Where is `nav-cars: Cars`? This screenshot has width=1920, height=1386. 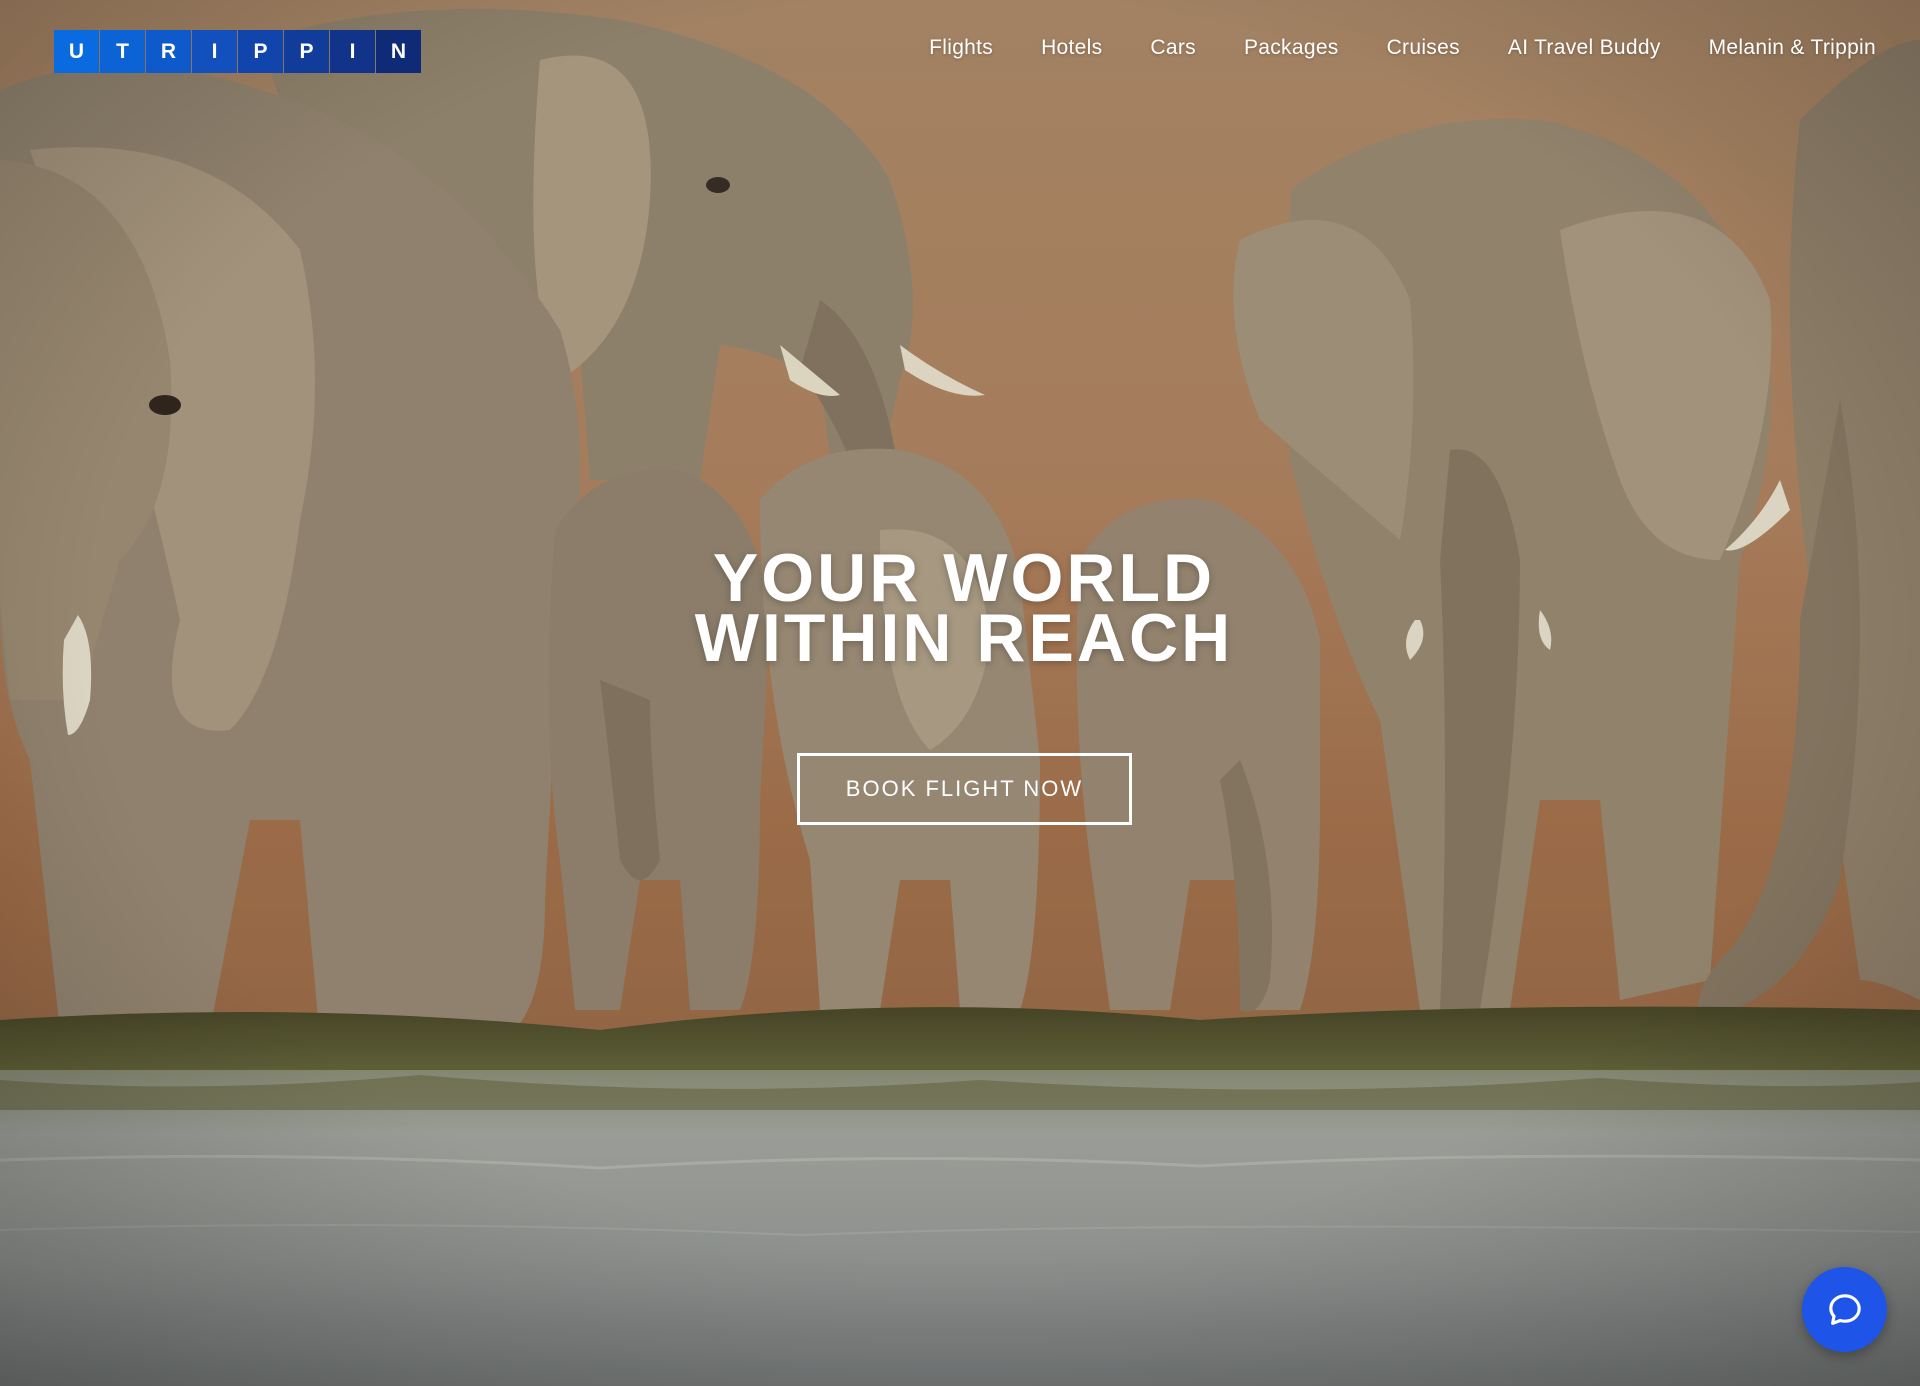
nav-cars: Cars is located at coordinates (1173, 48).